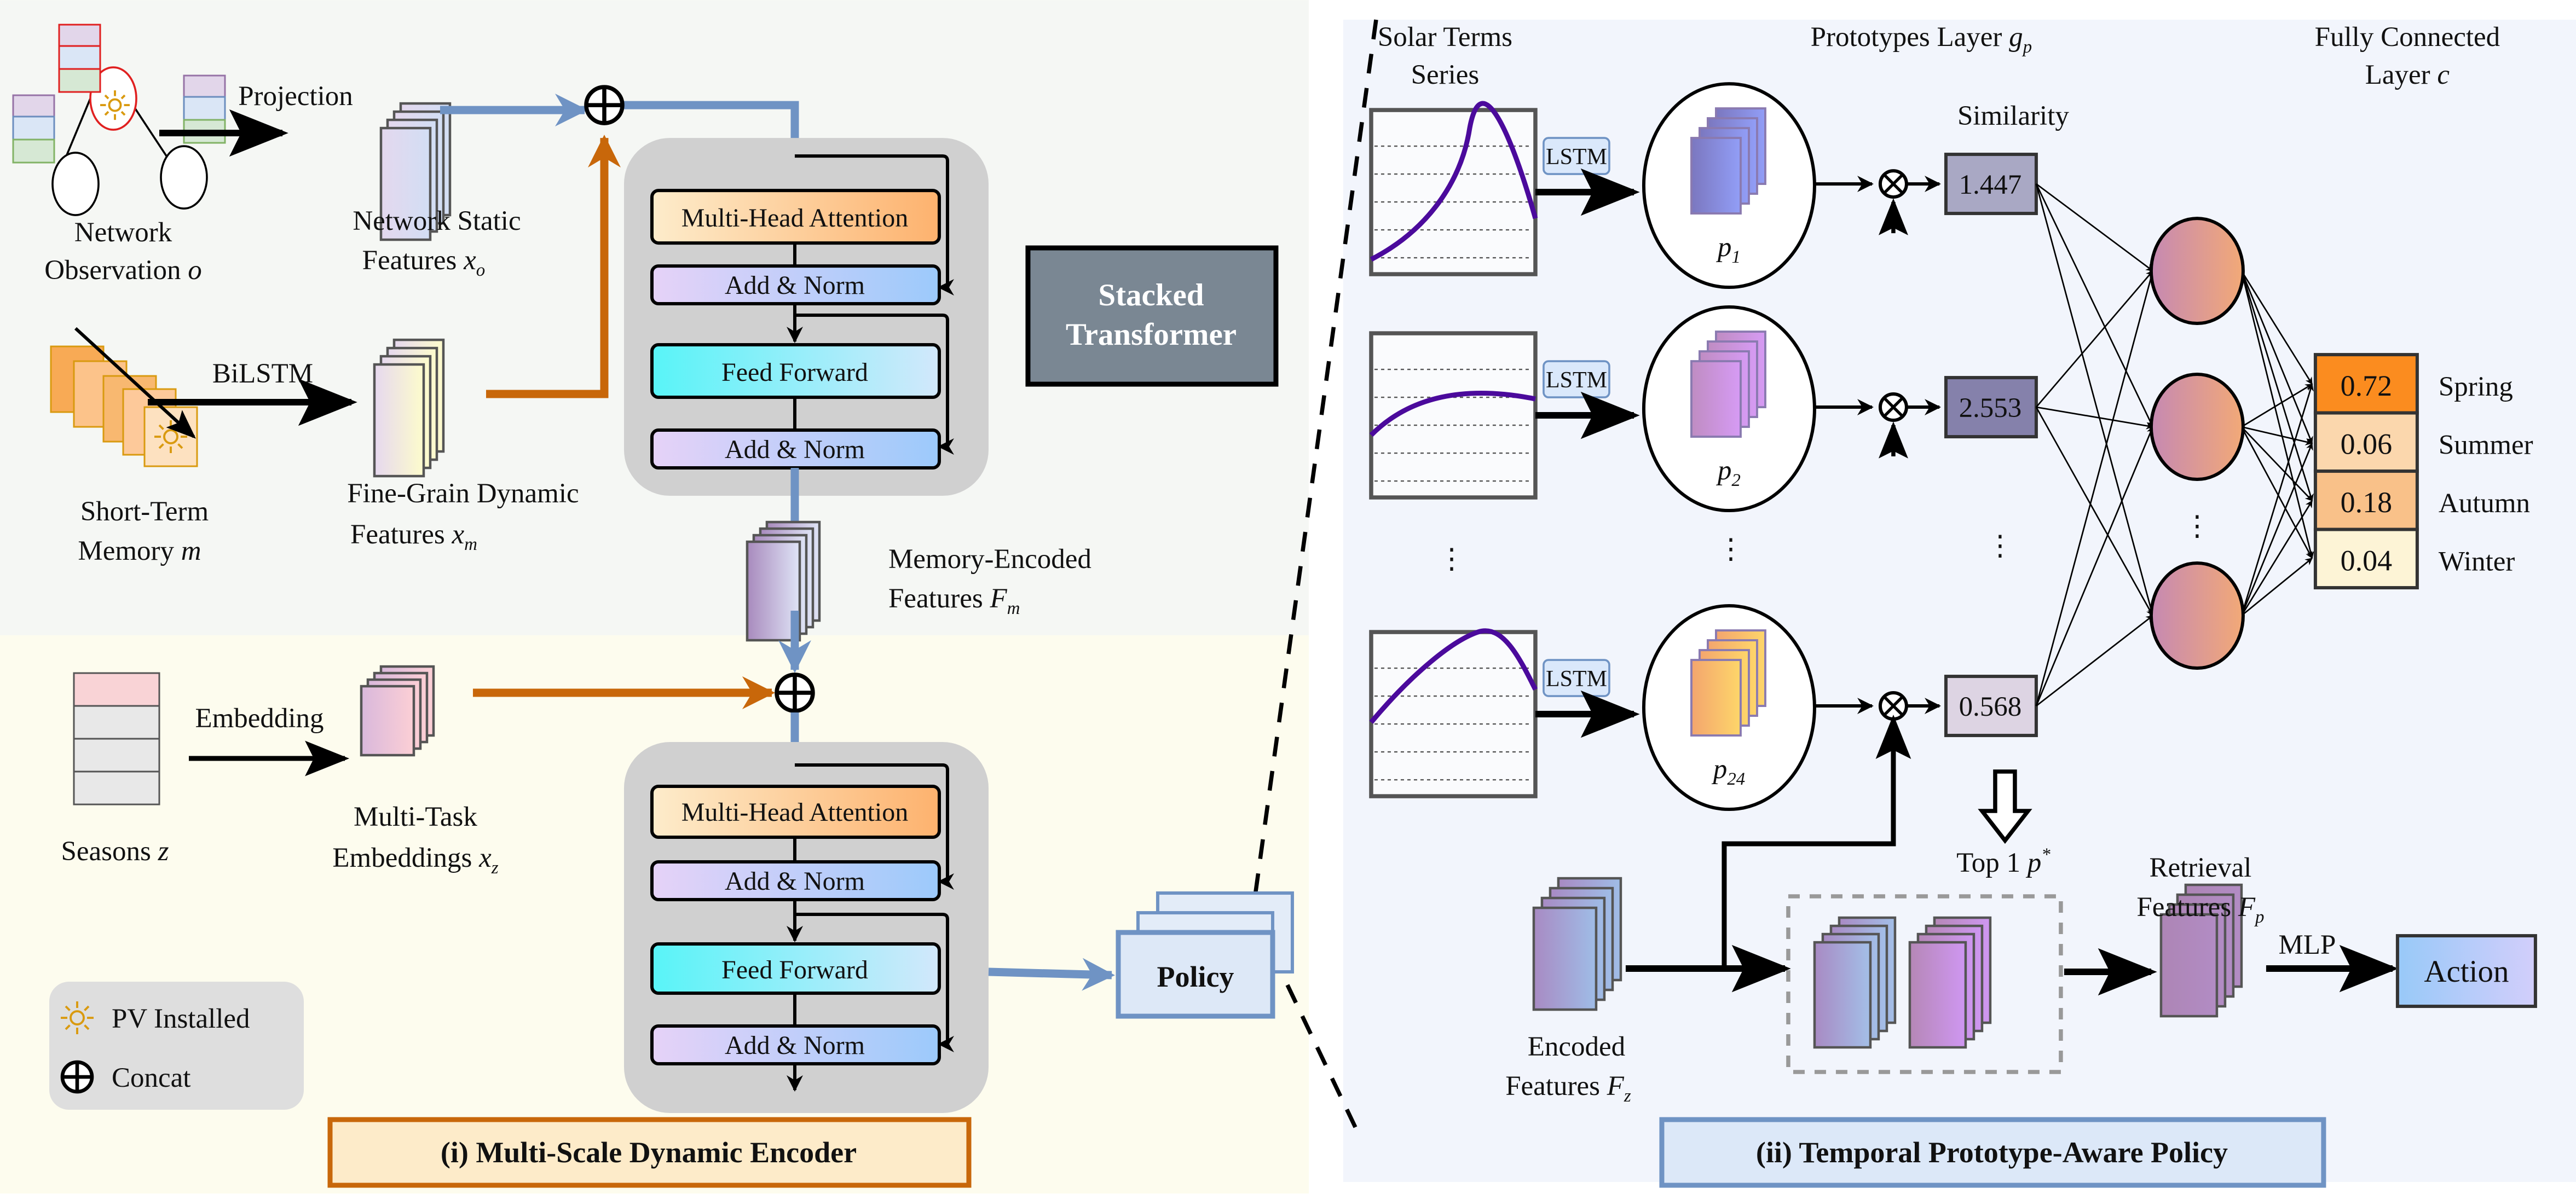  Describe the element at coordinates (954, 600) in the screenshot. I see `memory-encoded-label-2: Features Fm` at that location.